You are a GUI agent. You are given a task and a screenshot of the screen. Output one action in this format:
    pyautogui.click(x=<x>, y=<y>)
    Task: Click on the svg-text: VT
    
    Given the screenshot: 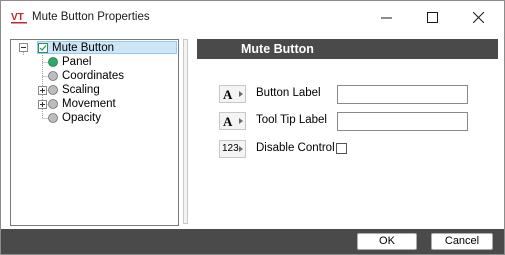 What is the action you would take?
    pyautogui.click(x=17, y=17)
    